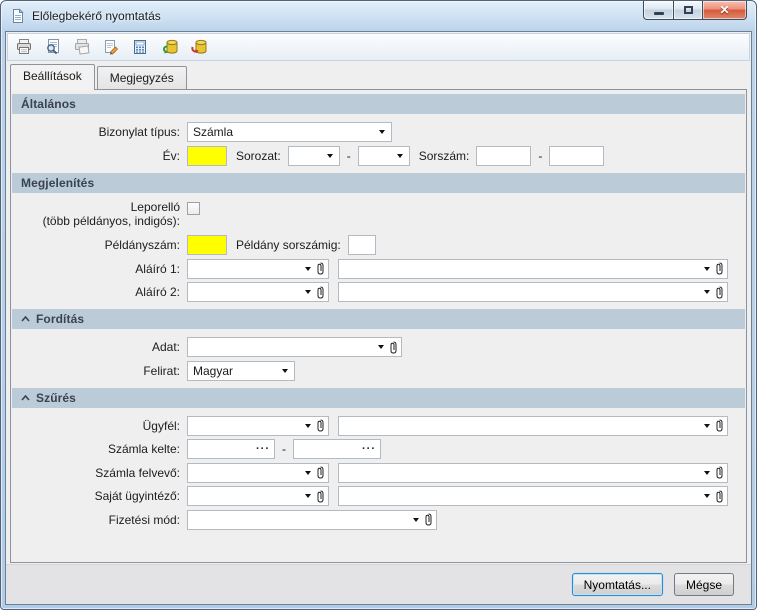 The width and height of the screenshot is (757, 610). What do you see at coordinates (155, 206) in the screenshot?
I see `leporello-label-line1: Leporelló` at bounding box center [155, 206].